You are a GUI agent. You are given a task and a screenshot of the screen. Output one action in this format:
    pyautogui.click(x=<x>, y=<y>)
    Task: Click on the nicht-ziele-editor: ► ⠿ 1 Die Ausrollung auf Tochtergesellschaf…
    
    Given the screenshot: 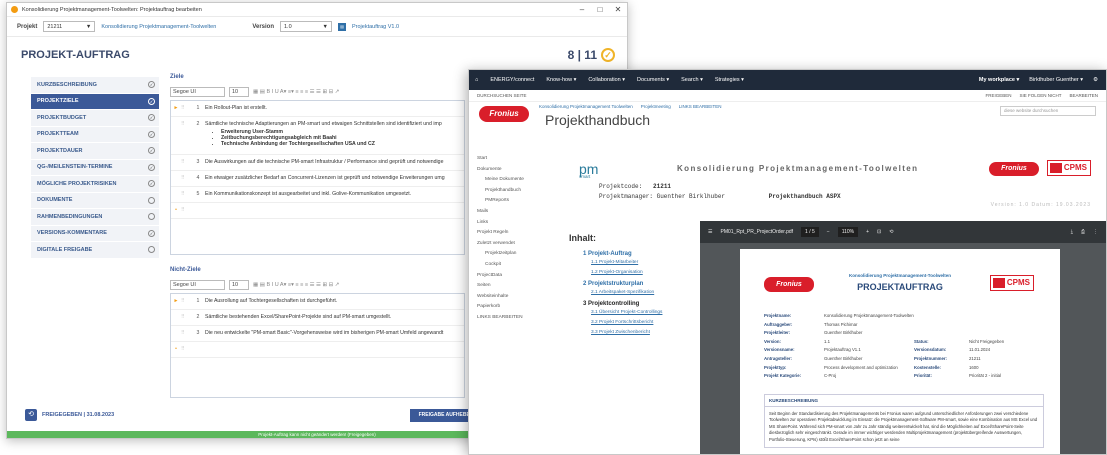 What is the action you would take?
    pyautogui.click(x=317, y=345)
    